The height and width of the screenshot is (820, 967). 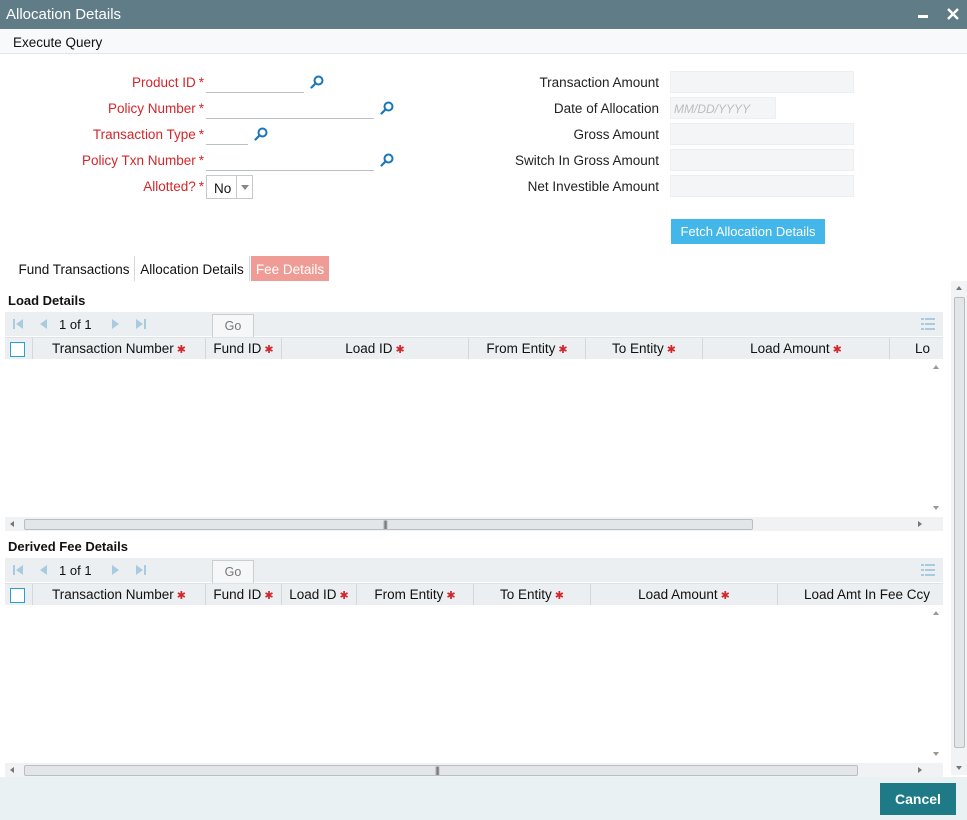 I want to click on derived-fee-details-vscroll, so click(x=936, y=684).